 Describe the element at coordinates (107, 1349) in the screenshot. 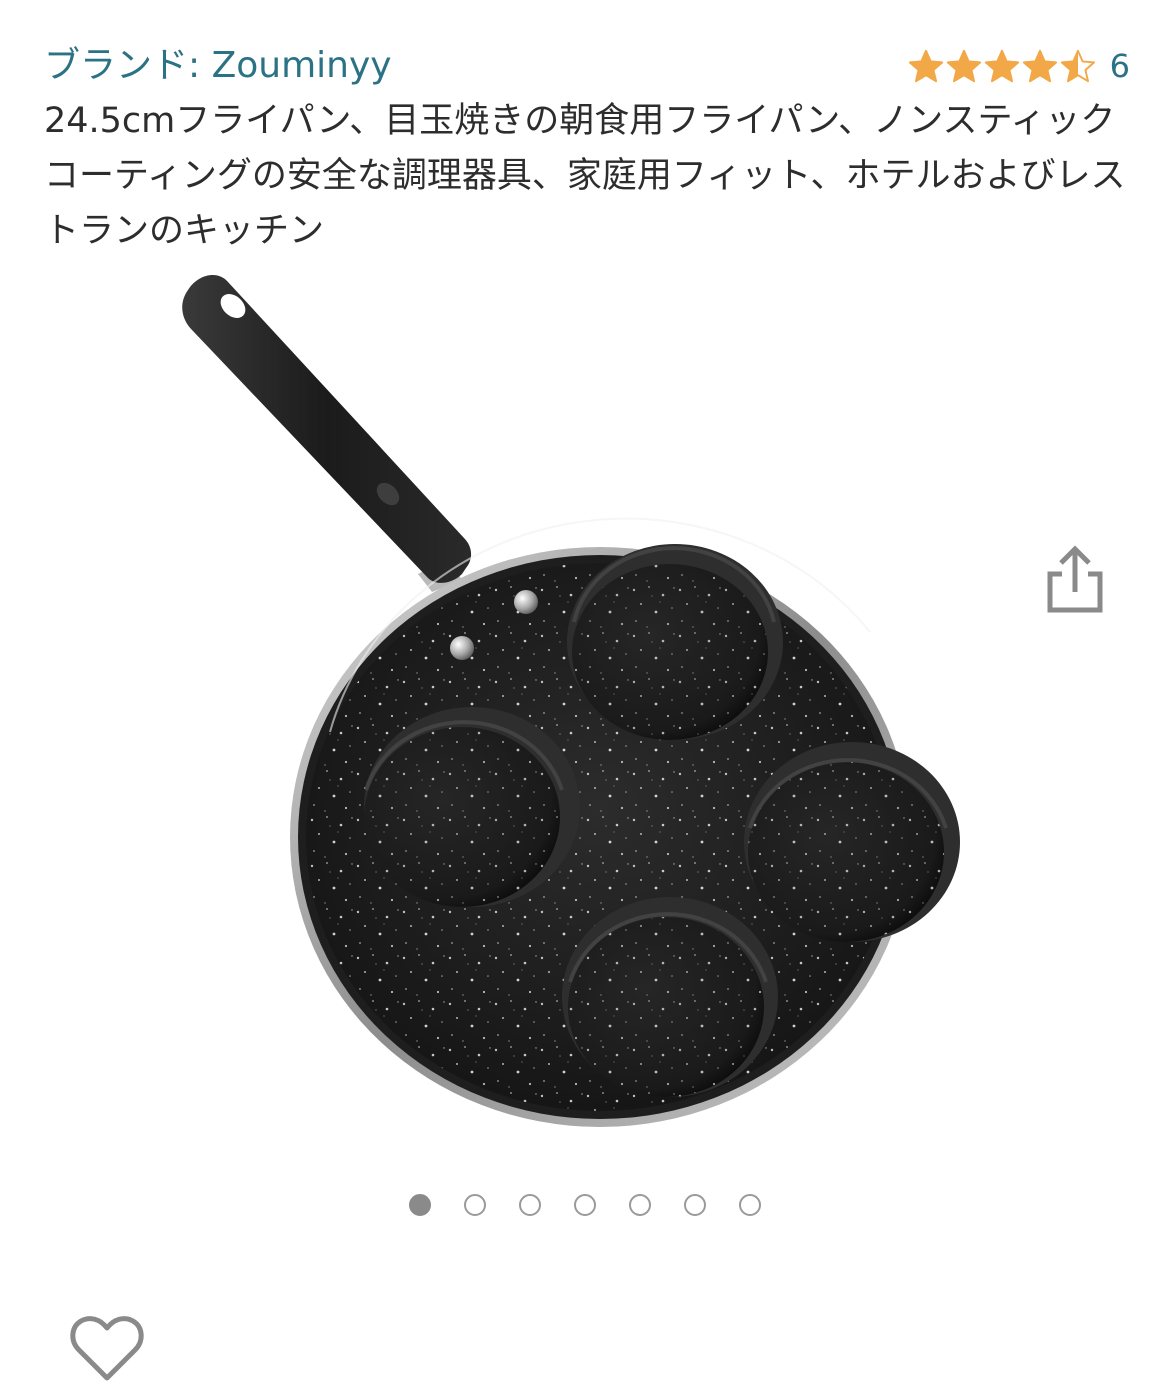

I see `heart-icon` at that location.